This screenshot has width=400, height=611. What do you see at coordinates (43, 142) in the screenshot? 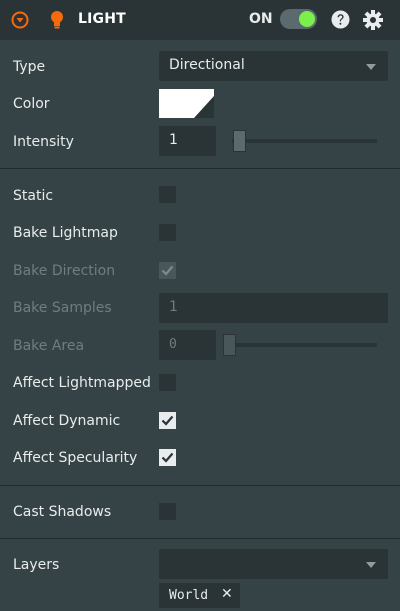
I see `intensity-label: Intensity` at bounding box center [43, 142].